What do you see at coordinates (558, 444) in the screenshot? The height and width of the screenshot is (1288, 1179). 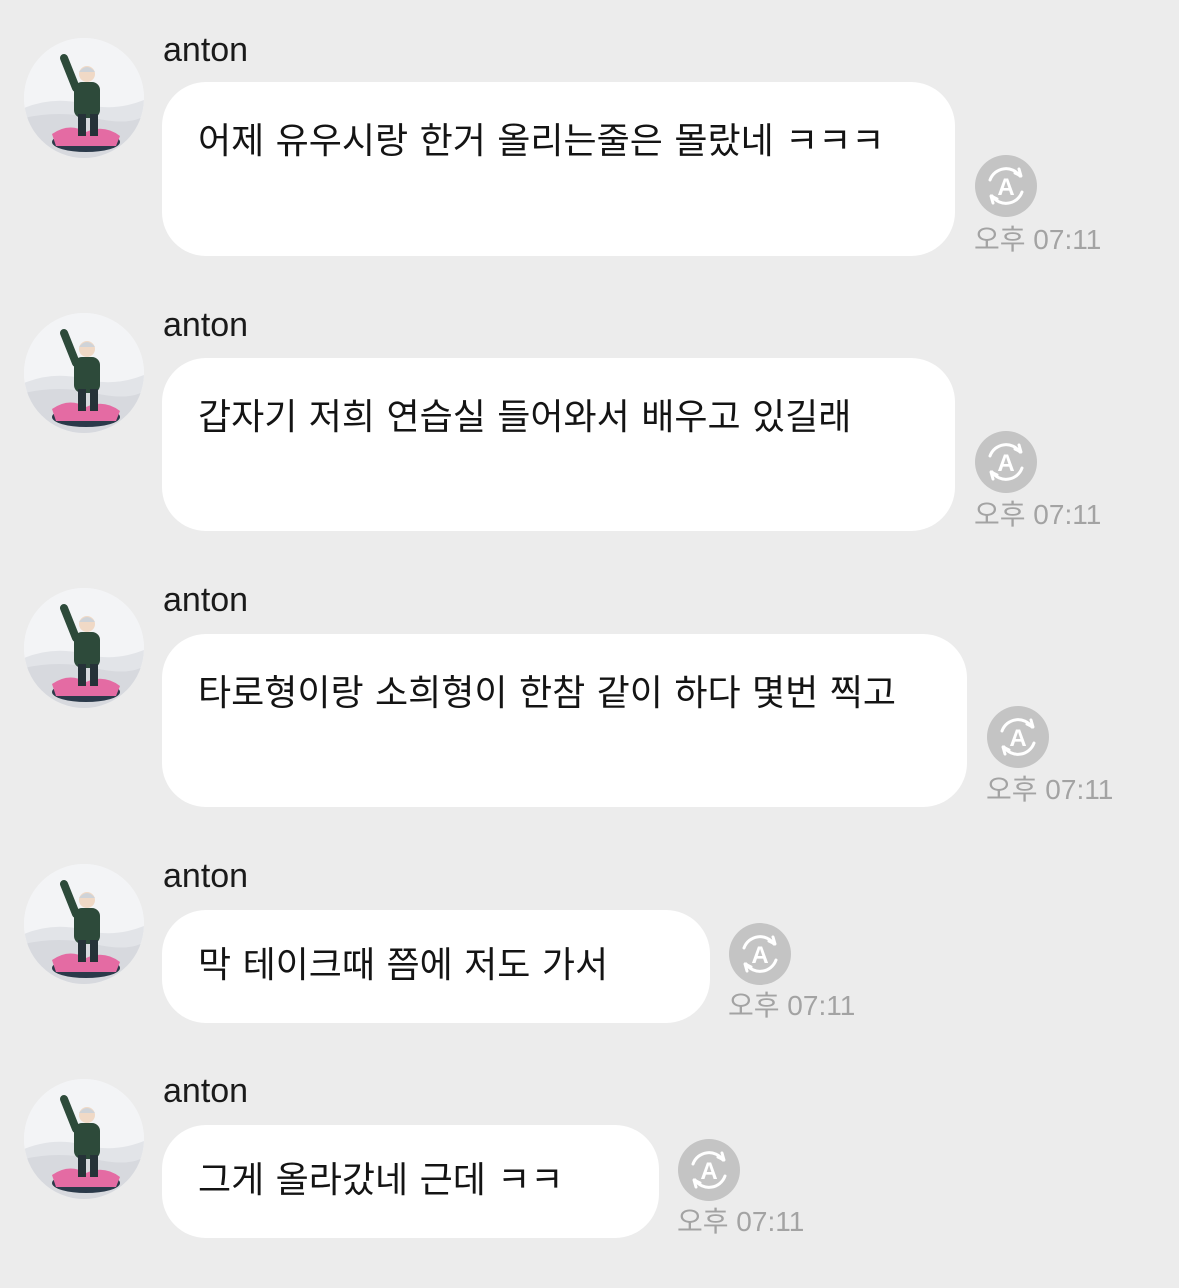 I see `message-bubble: 갑자기 저희 연습실 들어와서 배우고 있길래` at bounding box center [558, 444].